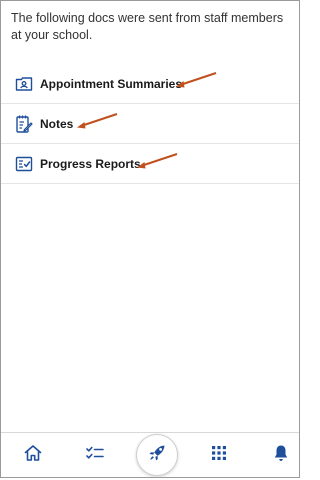 This screenshot has width=320, height=480. I want to click on nav-home-button, so click(33, 455).